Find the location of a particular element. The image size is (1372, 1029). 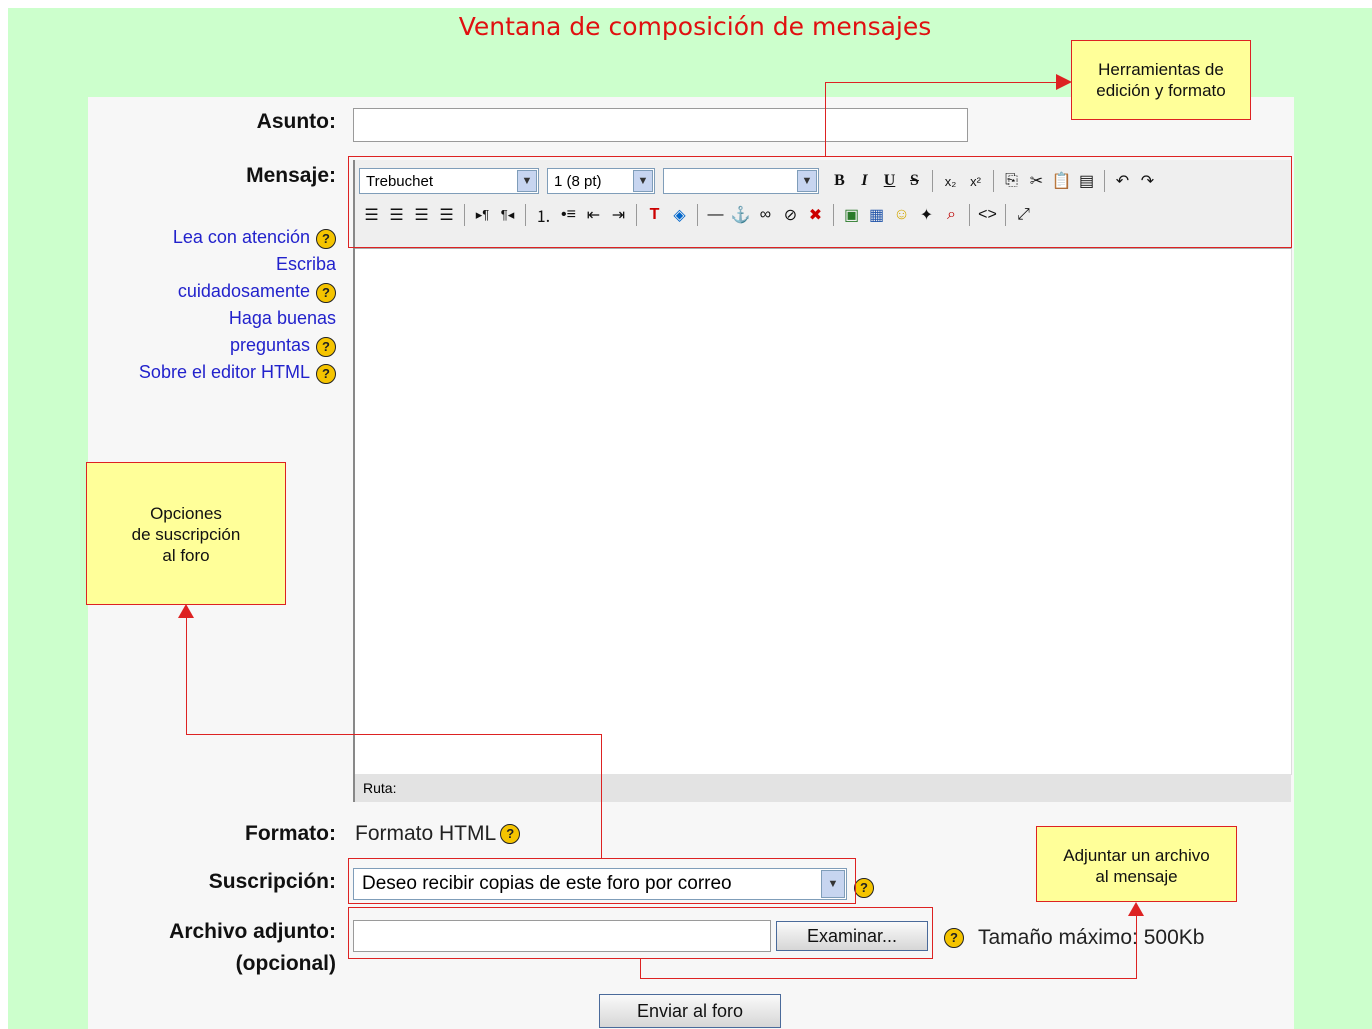

message-label: Mensaje: is located at coordinates (291, 175).